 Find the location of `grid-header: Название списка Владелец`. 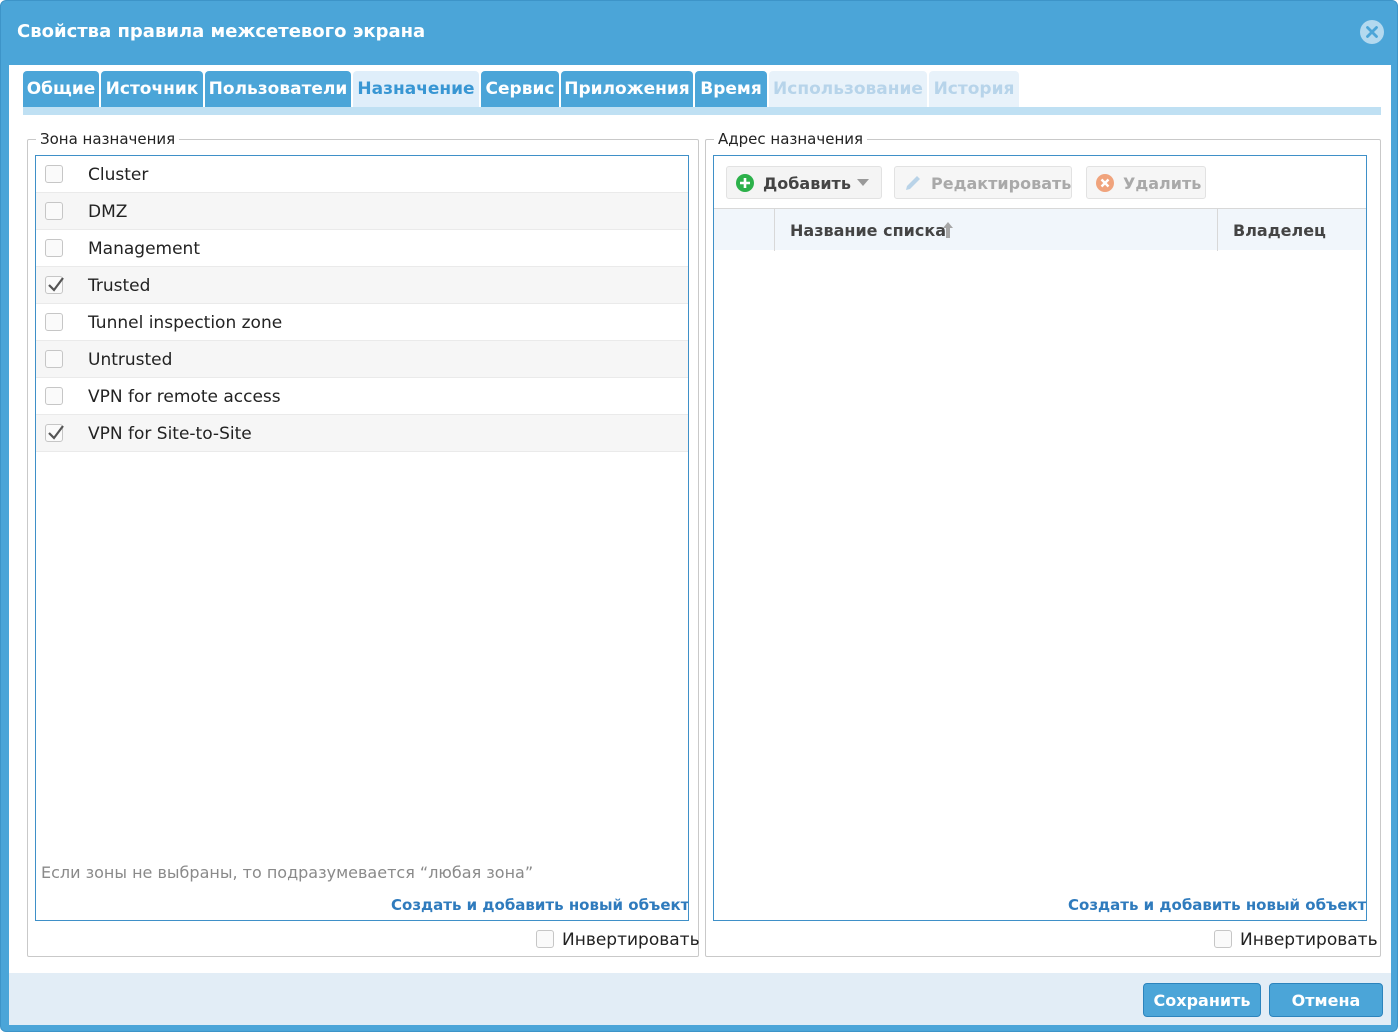

grid-header: Название списка Владелец is located at coordinates (1040, 229).